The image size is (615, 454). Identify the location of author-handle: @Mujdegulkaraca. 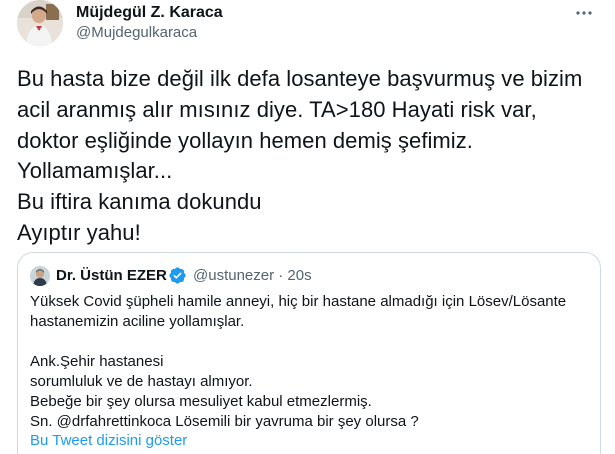
(136, 32).